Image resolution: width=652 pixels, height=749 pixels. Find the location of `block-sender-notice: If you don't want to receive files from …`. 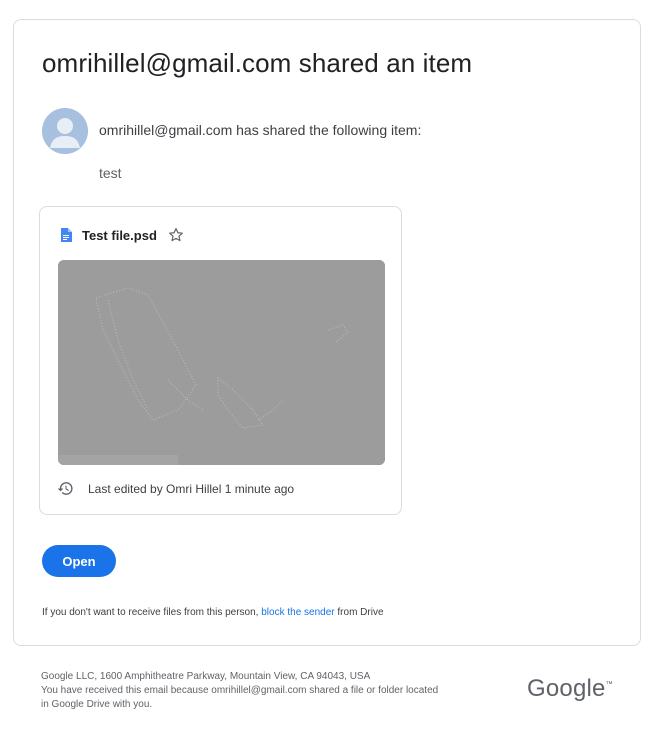

block-sender-notice: If you don't want to receive files from … is located at coordinates (213, 612).